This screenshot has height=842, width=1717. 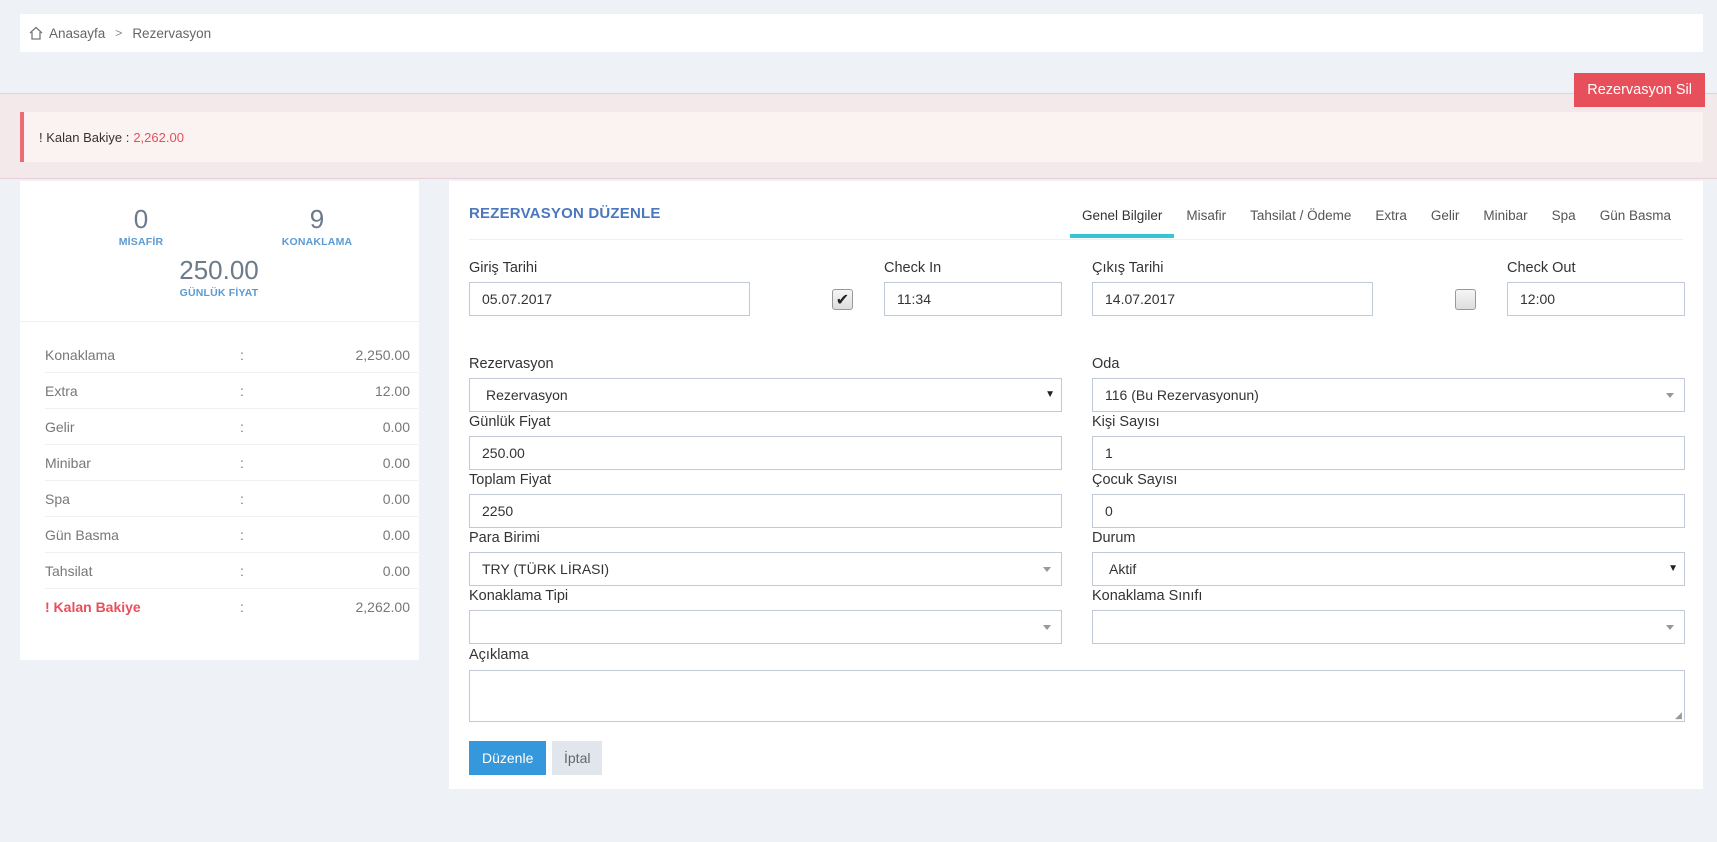 I want to click on summary-key: ! Kalan Bakiye, so click(x=93, y=607).